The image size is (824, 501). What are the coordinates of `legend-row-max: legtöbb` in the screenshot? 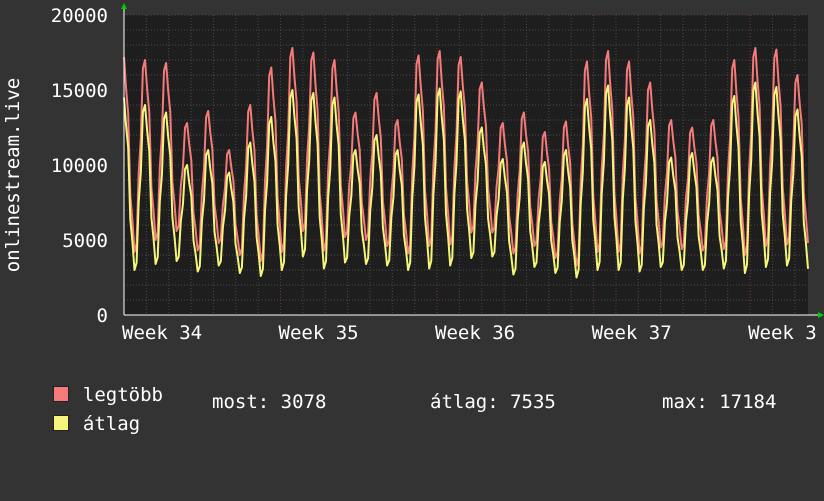 It's located at (96, 384).